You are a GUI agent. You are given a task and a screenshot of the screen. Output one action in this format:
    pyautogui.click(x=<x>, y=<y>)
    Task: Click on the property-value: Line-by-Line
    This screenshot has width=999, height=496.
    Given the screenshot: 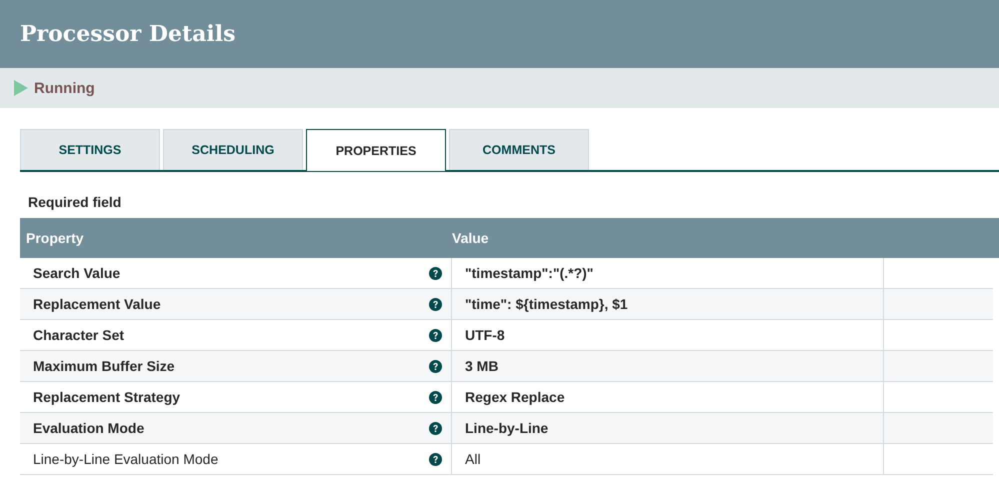 What is the action you would take?
    pyautogui.click(x=506, y=428)
    